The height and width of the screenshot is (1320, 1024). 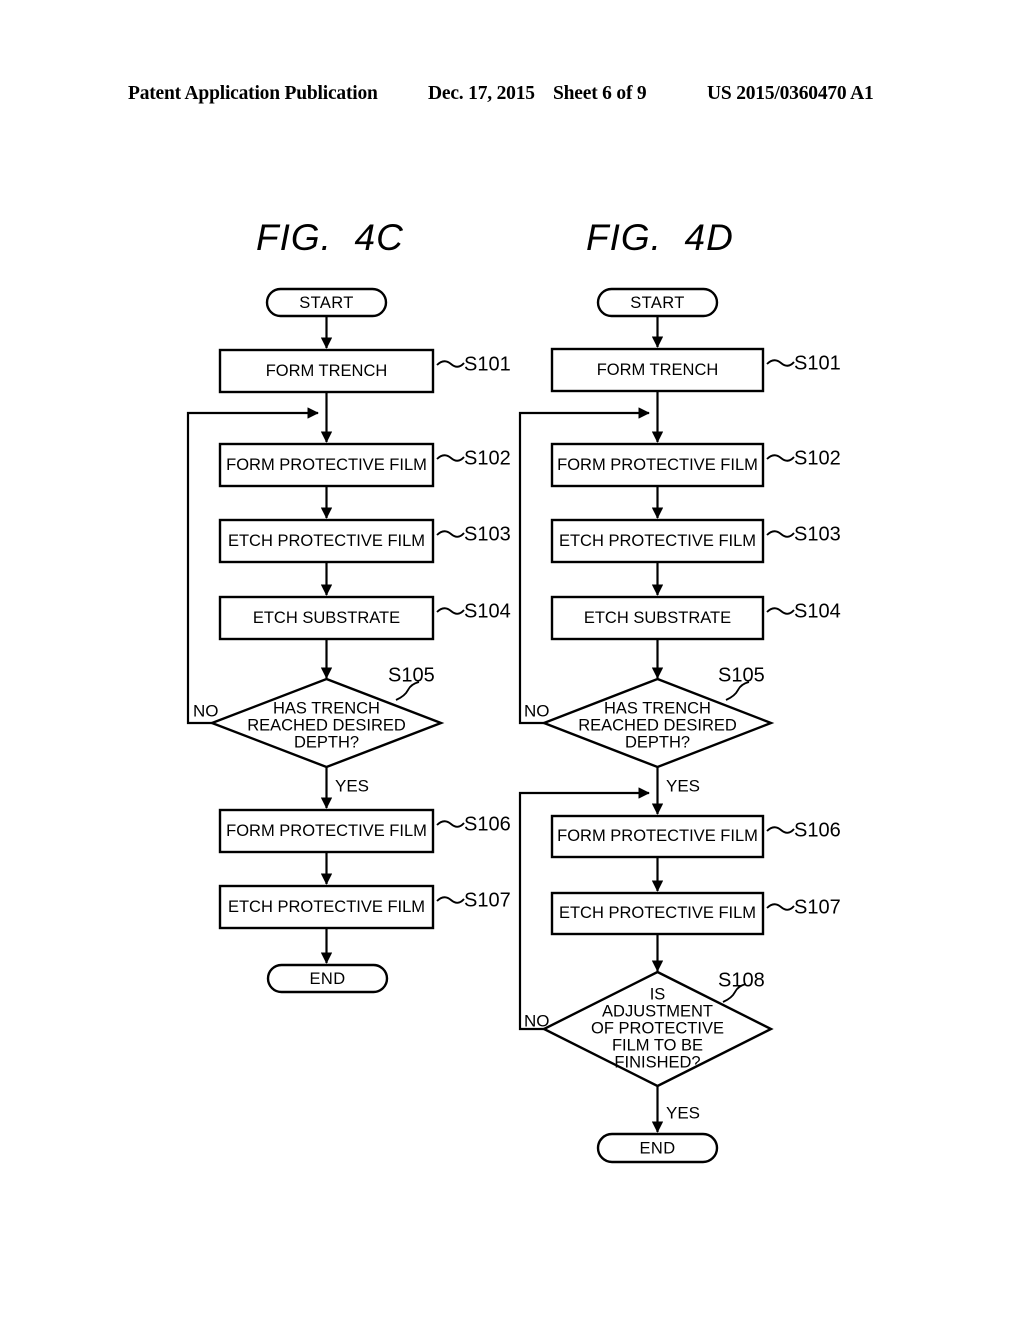 I want to click on fig4d-step-s103: ETCH PROTECTIVE FILM, so click(x=657, y=541).